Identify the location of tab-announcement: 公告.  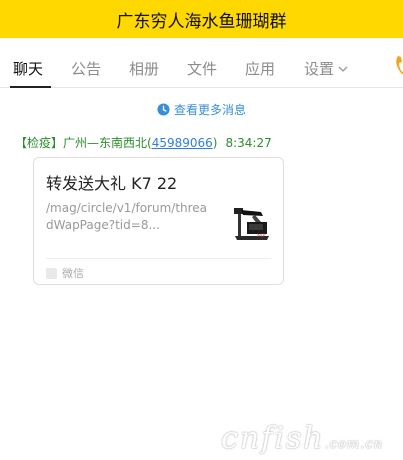
(86, 68).